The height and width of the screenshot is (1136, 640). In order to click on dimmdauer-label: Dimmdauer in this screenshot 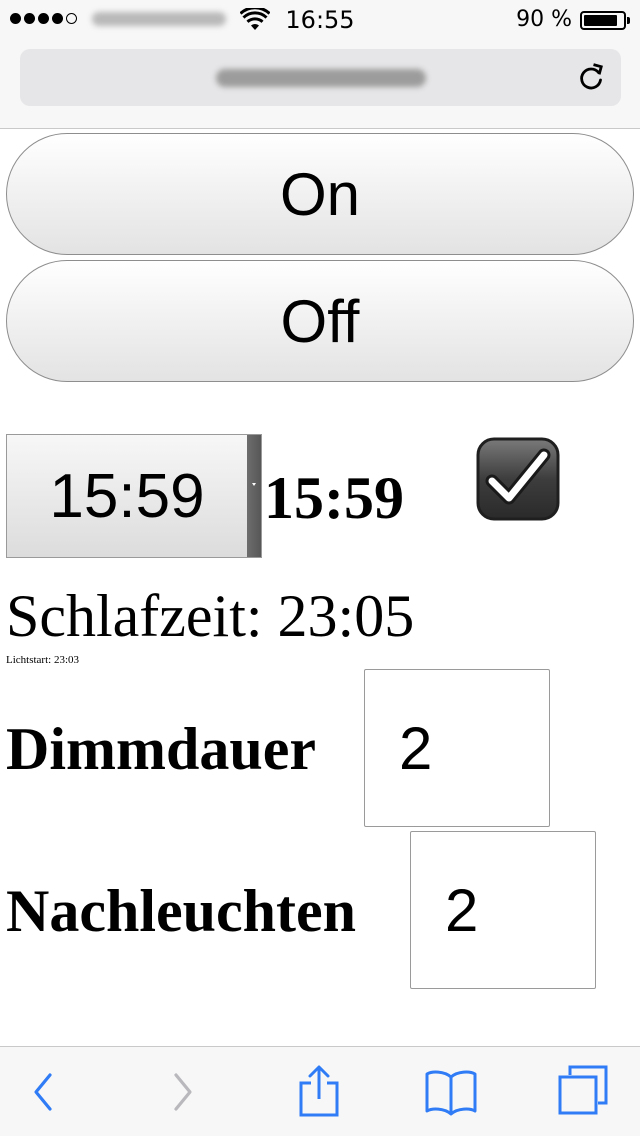, I will do `click(161, 749)`.